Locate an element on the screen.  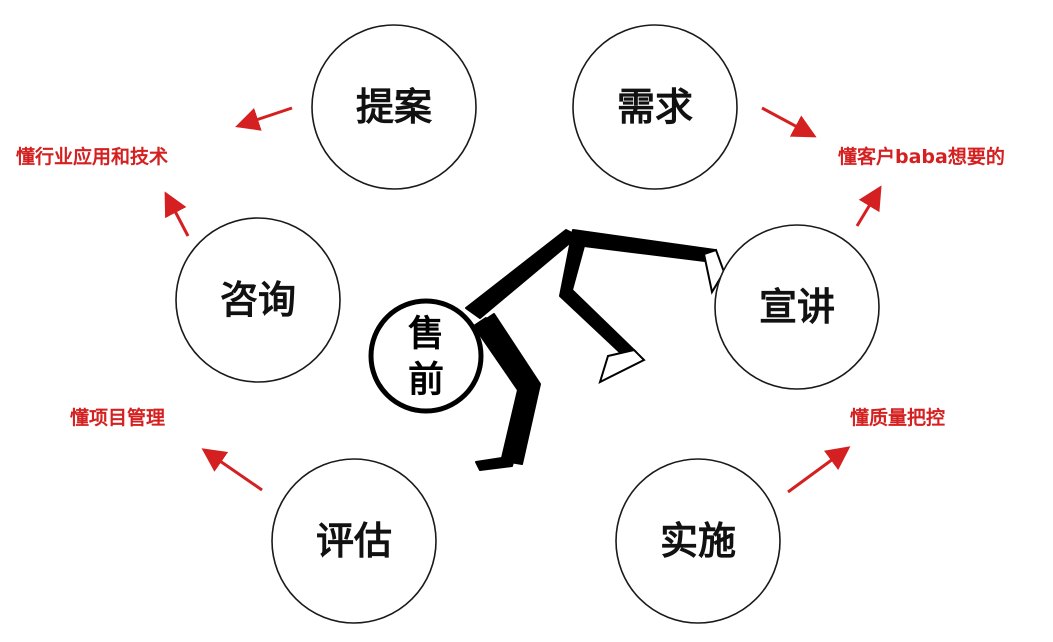
stage-proposal-label: 提案 is located at coordinates (394, 107).